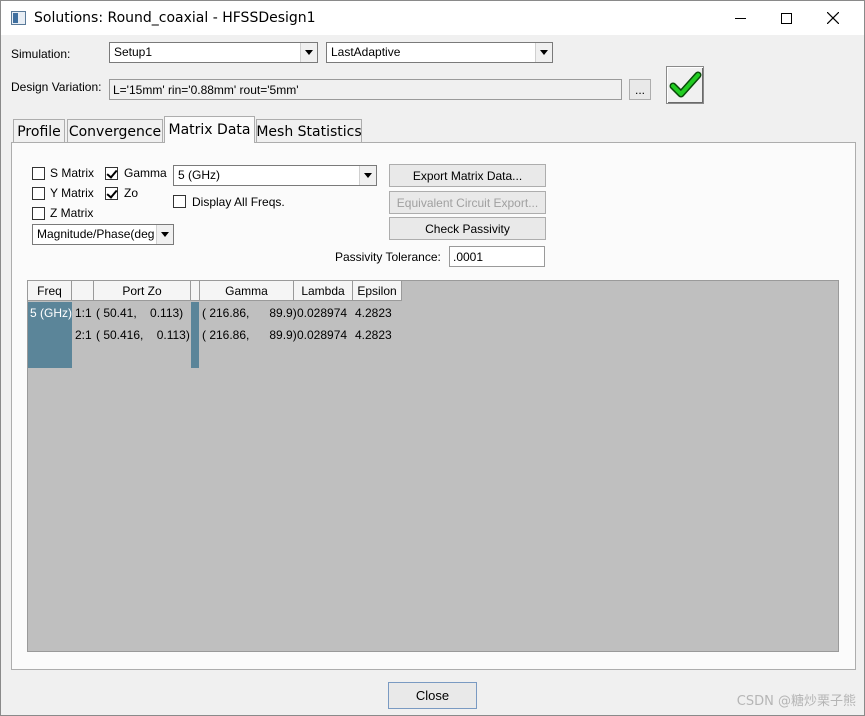 The image size is (865, 716). What do you see at coordinates (322, 335) in the screenshot?
I see `row-2-lambda: 0.028974` at bounding box center [322, 335].